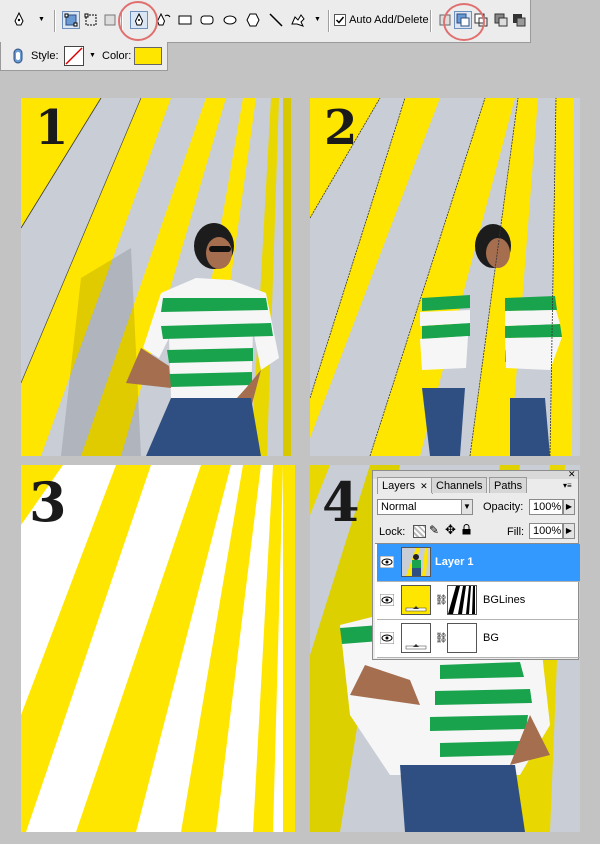 This screenshot has width=600, height=844. What do you see at coordinates (18, 56) in the screenshot?
I see `layer-style-link-icon` at bounding box center [18, 56].